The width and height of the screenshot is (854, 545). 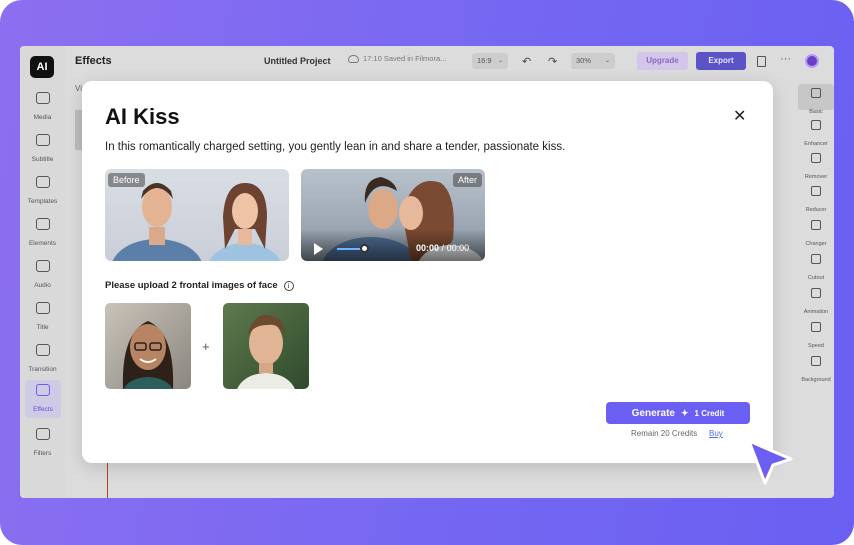 I want to click on info-icon: i, so click(x=288, y=285).